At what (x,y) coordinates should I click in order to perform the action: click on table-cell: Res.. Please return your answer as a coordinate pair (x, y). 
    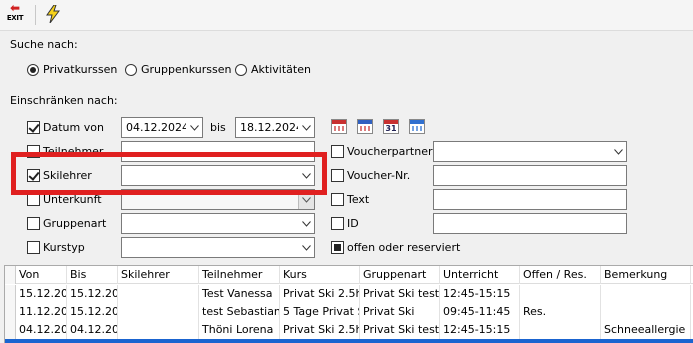
    Looking at the image, I should click on (560, 312).